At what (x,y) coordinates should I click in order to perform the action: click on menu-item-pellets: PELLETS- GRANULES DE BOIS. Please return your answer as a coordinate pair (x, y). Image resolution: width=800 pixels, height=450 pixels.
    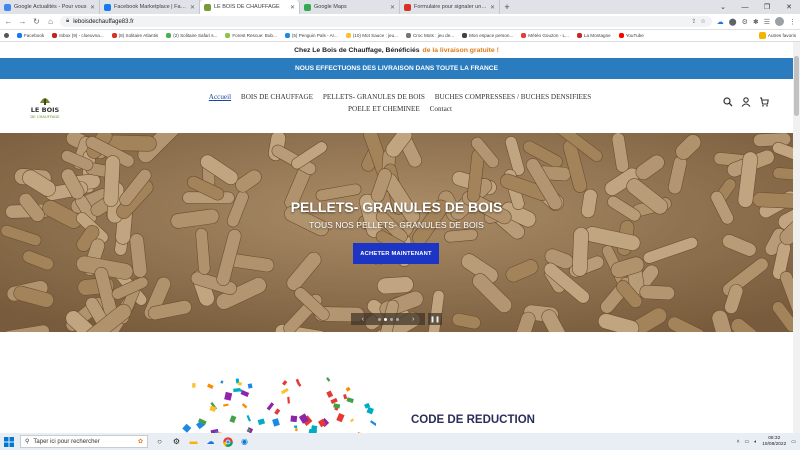
    Looking at the image, I should click on (374, 97).